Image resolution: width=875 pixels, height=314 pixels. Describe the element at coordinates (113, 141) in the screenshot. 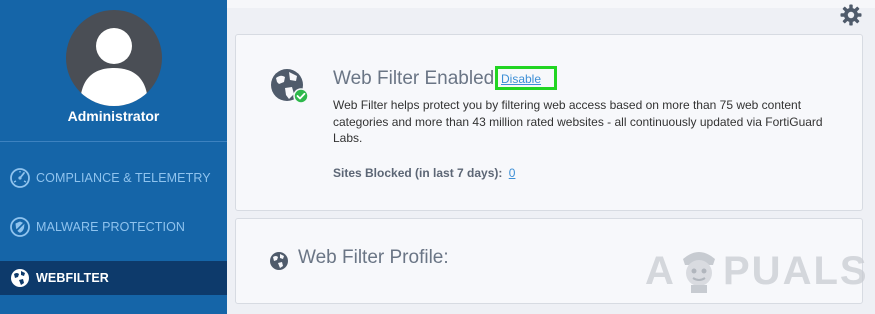

I see `sidebar-divider` at that location.